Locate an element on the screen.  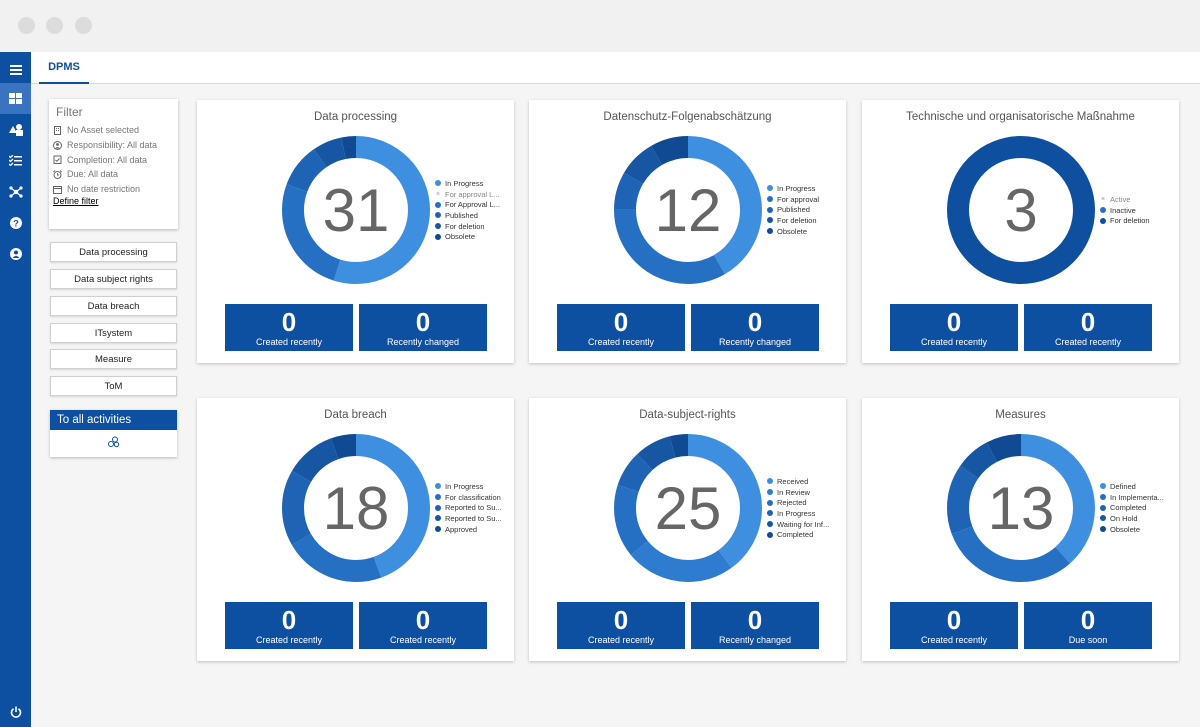
activities-icon is located at coordinates (113, 444).